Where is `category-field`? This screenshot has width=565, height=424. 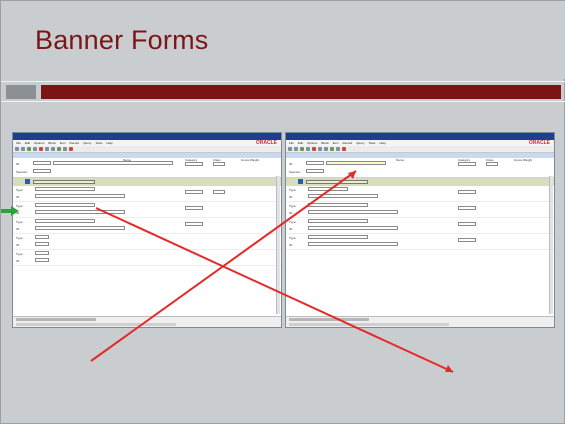 category-field is located at coordinates (467, 164).